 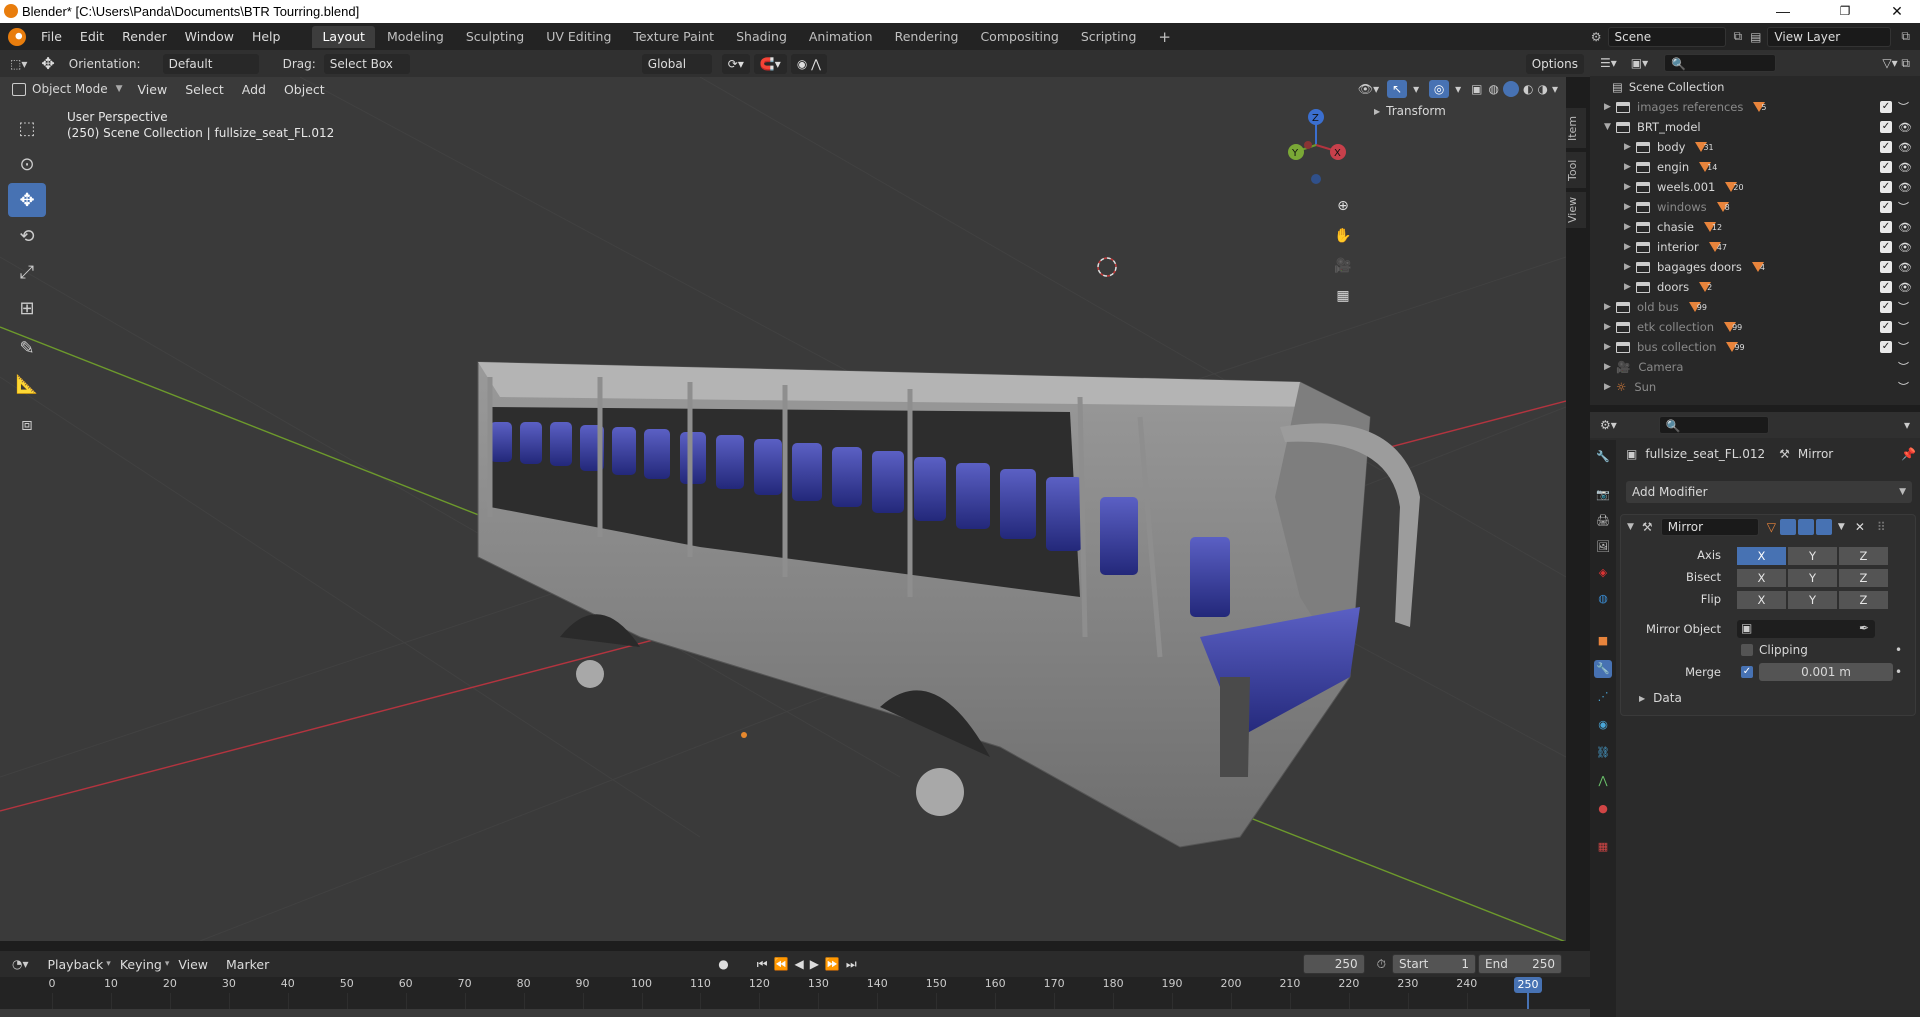 I want to click on editor-type-icon: ⬚▾, so click(x=18, y=64).